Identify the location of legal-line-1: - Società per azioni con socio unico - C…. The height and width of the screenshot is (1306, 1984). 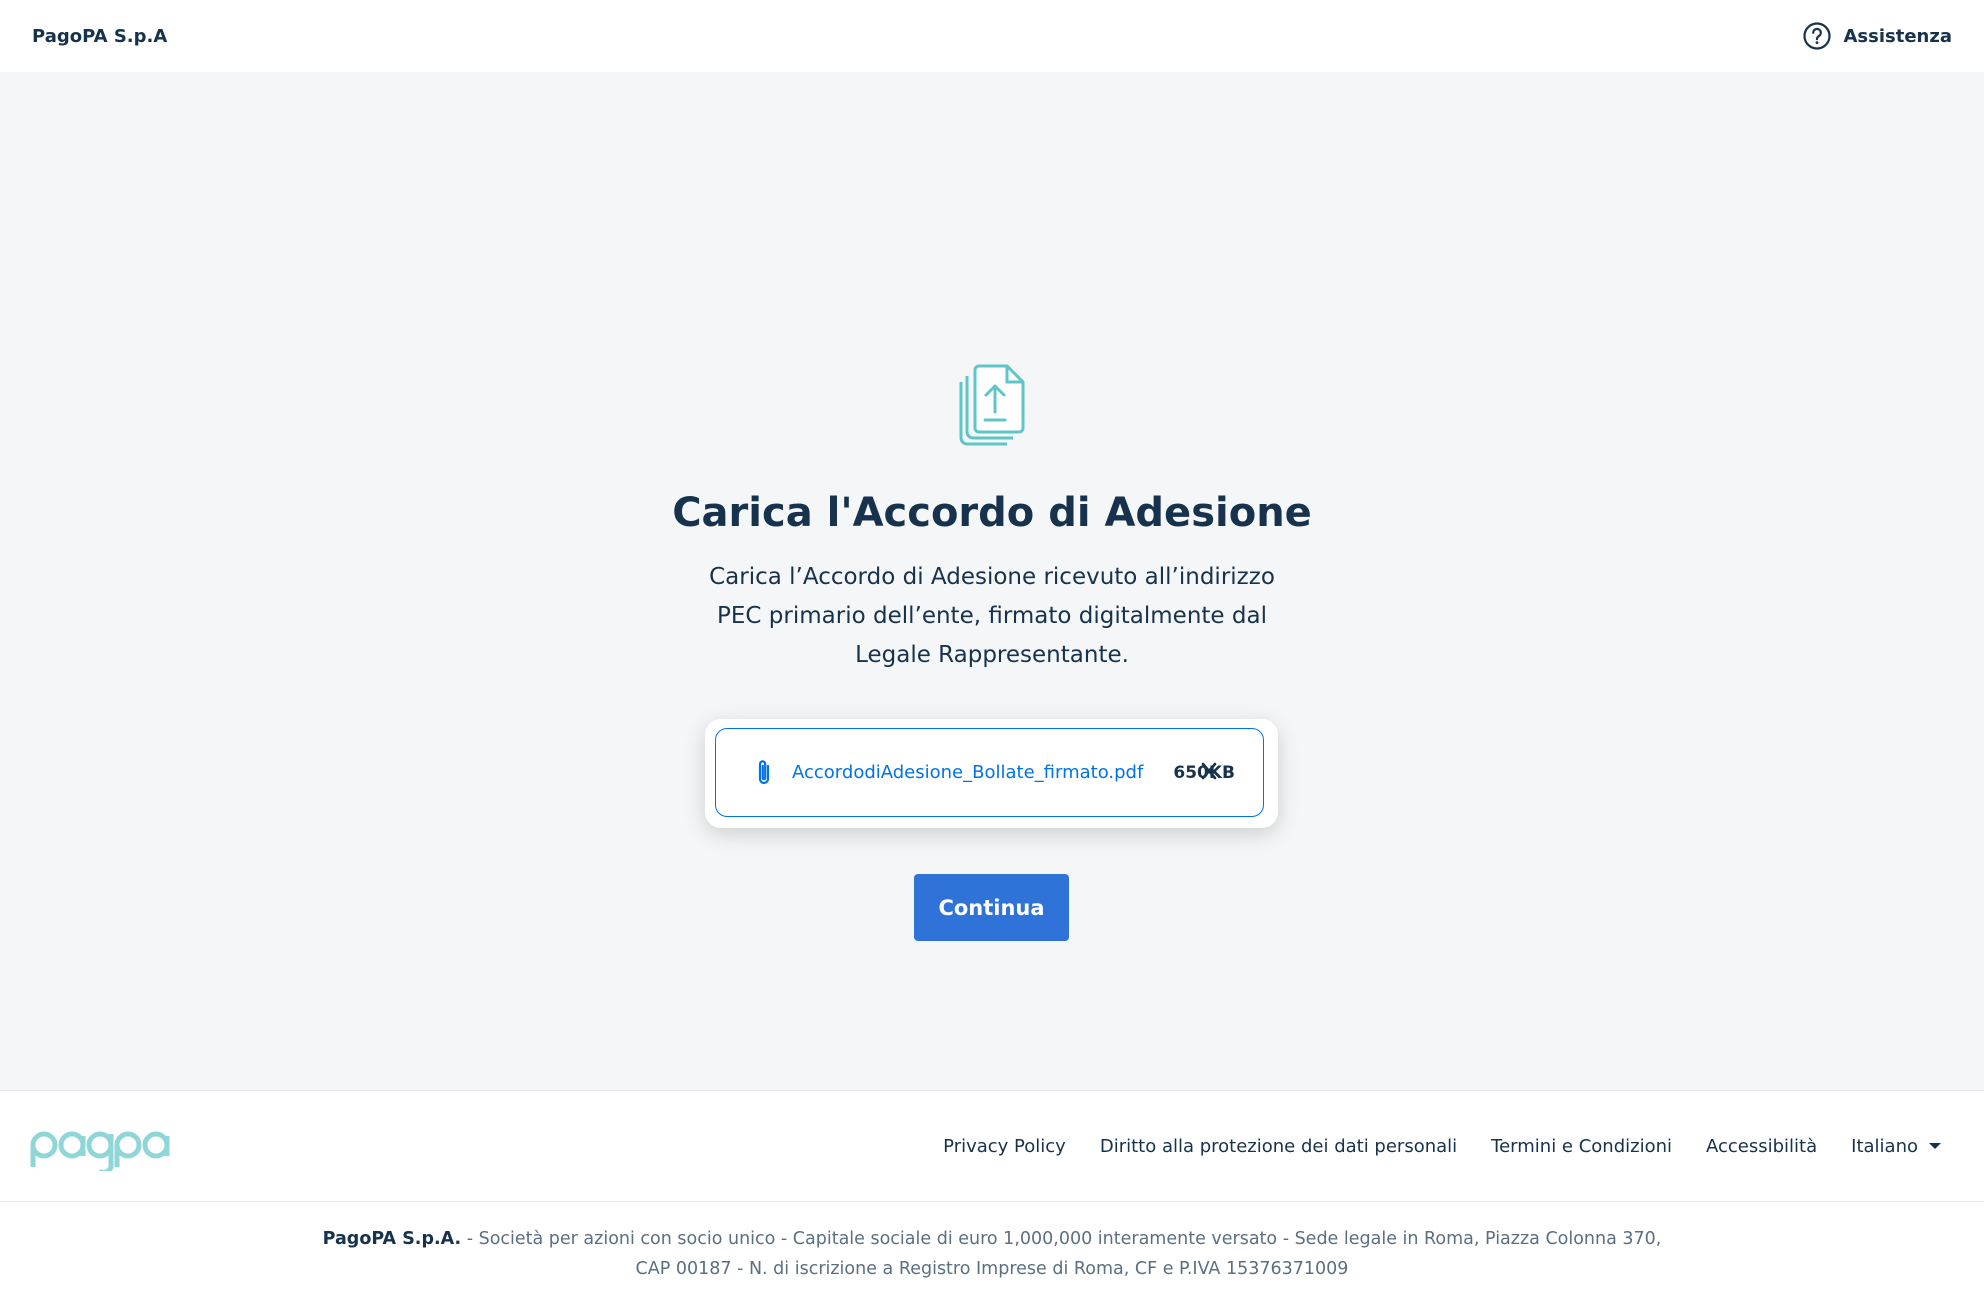
(1061, 1239).